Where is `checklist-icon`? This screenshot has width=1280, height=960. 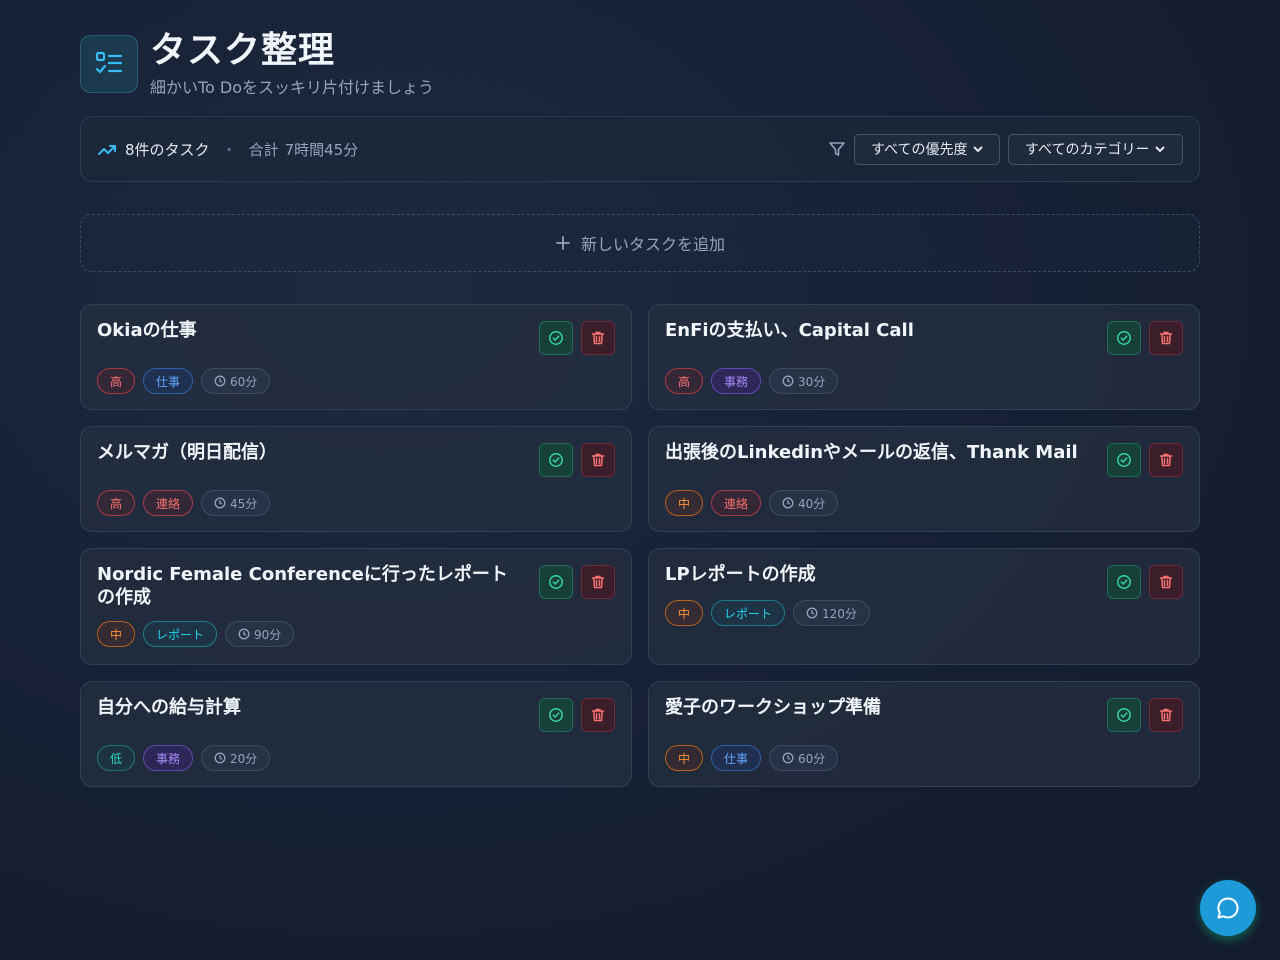
checklist-icon is located at coordinates (109, 64).